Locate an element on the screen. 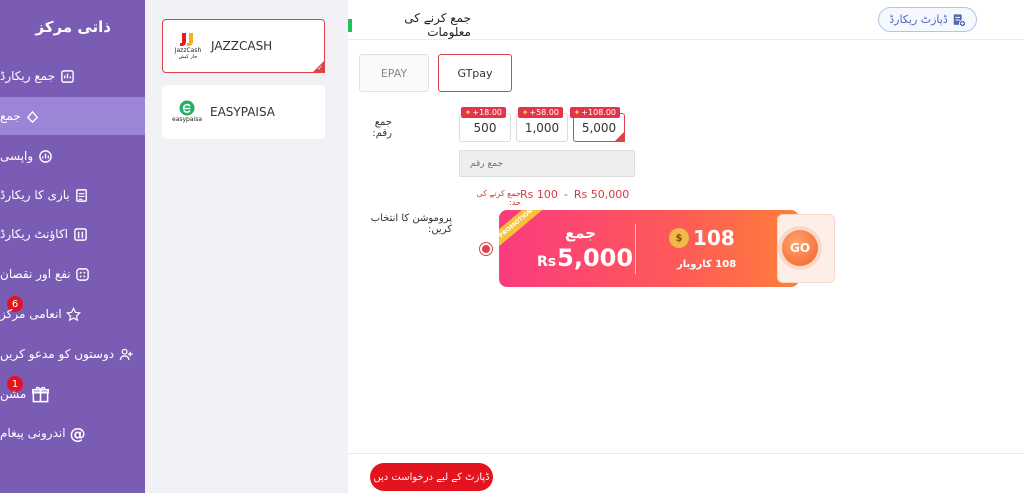  title-marker is located at coordinates (350, 25).